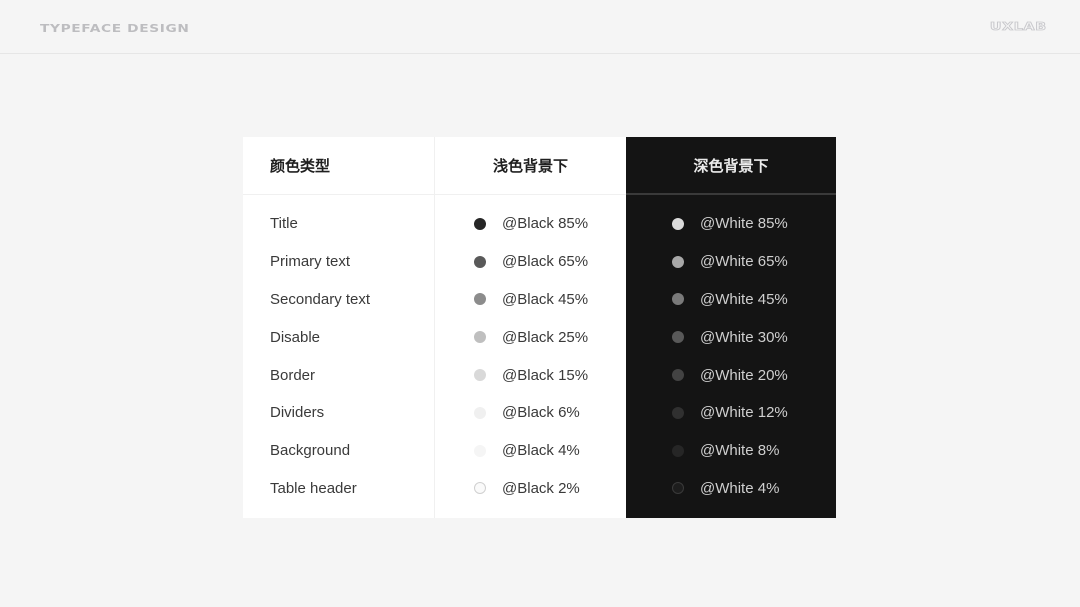  I want to click on table-row-type: Secondary text, so click(338, 300).